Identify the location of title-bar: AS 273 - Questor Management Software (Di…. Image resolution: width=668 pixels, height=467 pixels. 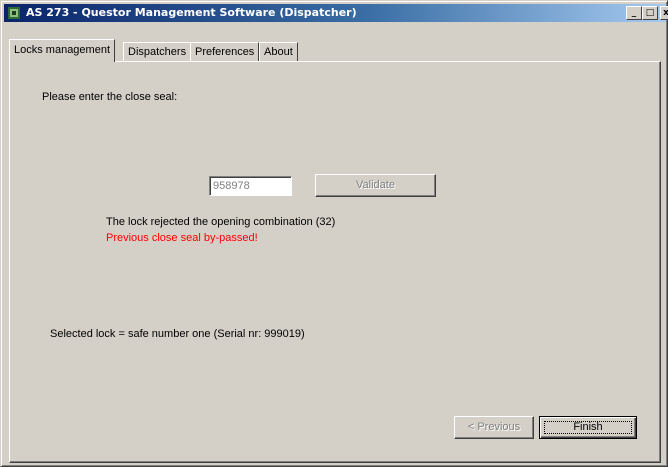
(336, 13).